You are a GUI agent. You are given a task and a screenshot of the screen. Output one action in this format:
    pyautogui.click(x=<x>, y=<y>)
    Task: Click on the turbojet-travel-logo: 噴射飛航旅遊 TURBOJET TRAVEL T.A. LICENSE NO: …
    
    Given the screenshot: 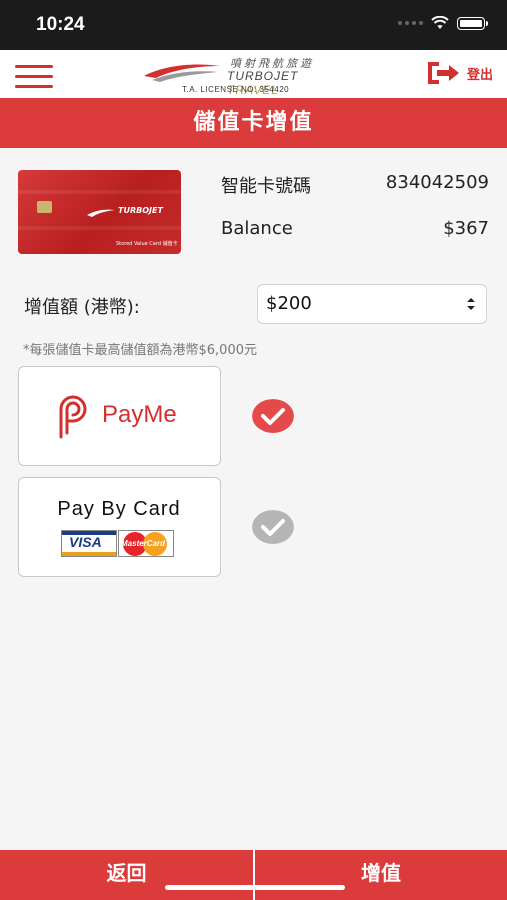 What is the action you would take?
    pyautogui.click(x=244, y=75)
    